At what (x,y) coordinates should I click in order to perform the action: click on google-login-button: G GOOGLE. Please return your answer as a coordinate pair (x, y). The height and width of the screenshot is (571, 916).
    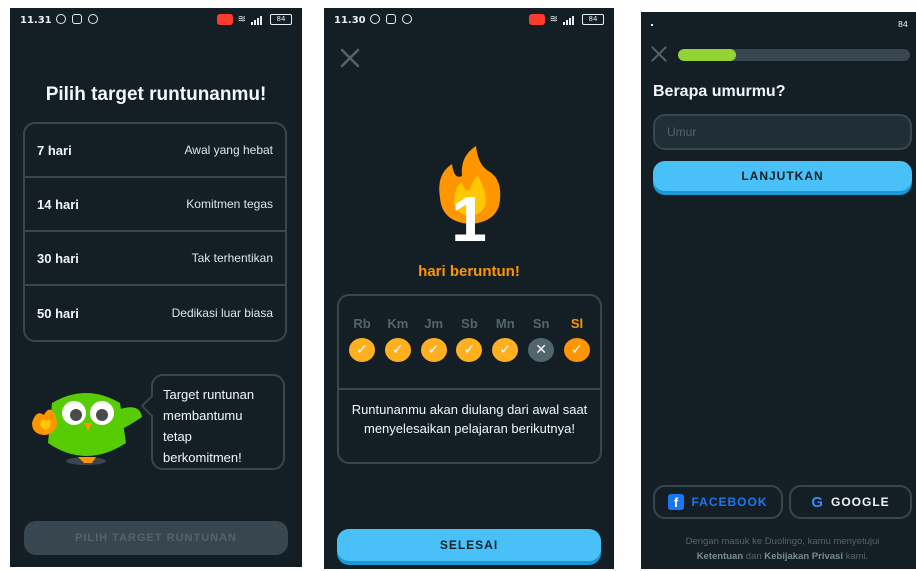
    Looking at the image, I should click on (850, 502).